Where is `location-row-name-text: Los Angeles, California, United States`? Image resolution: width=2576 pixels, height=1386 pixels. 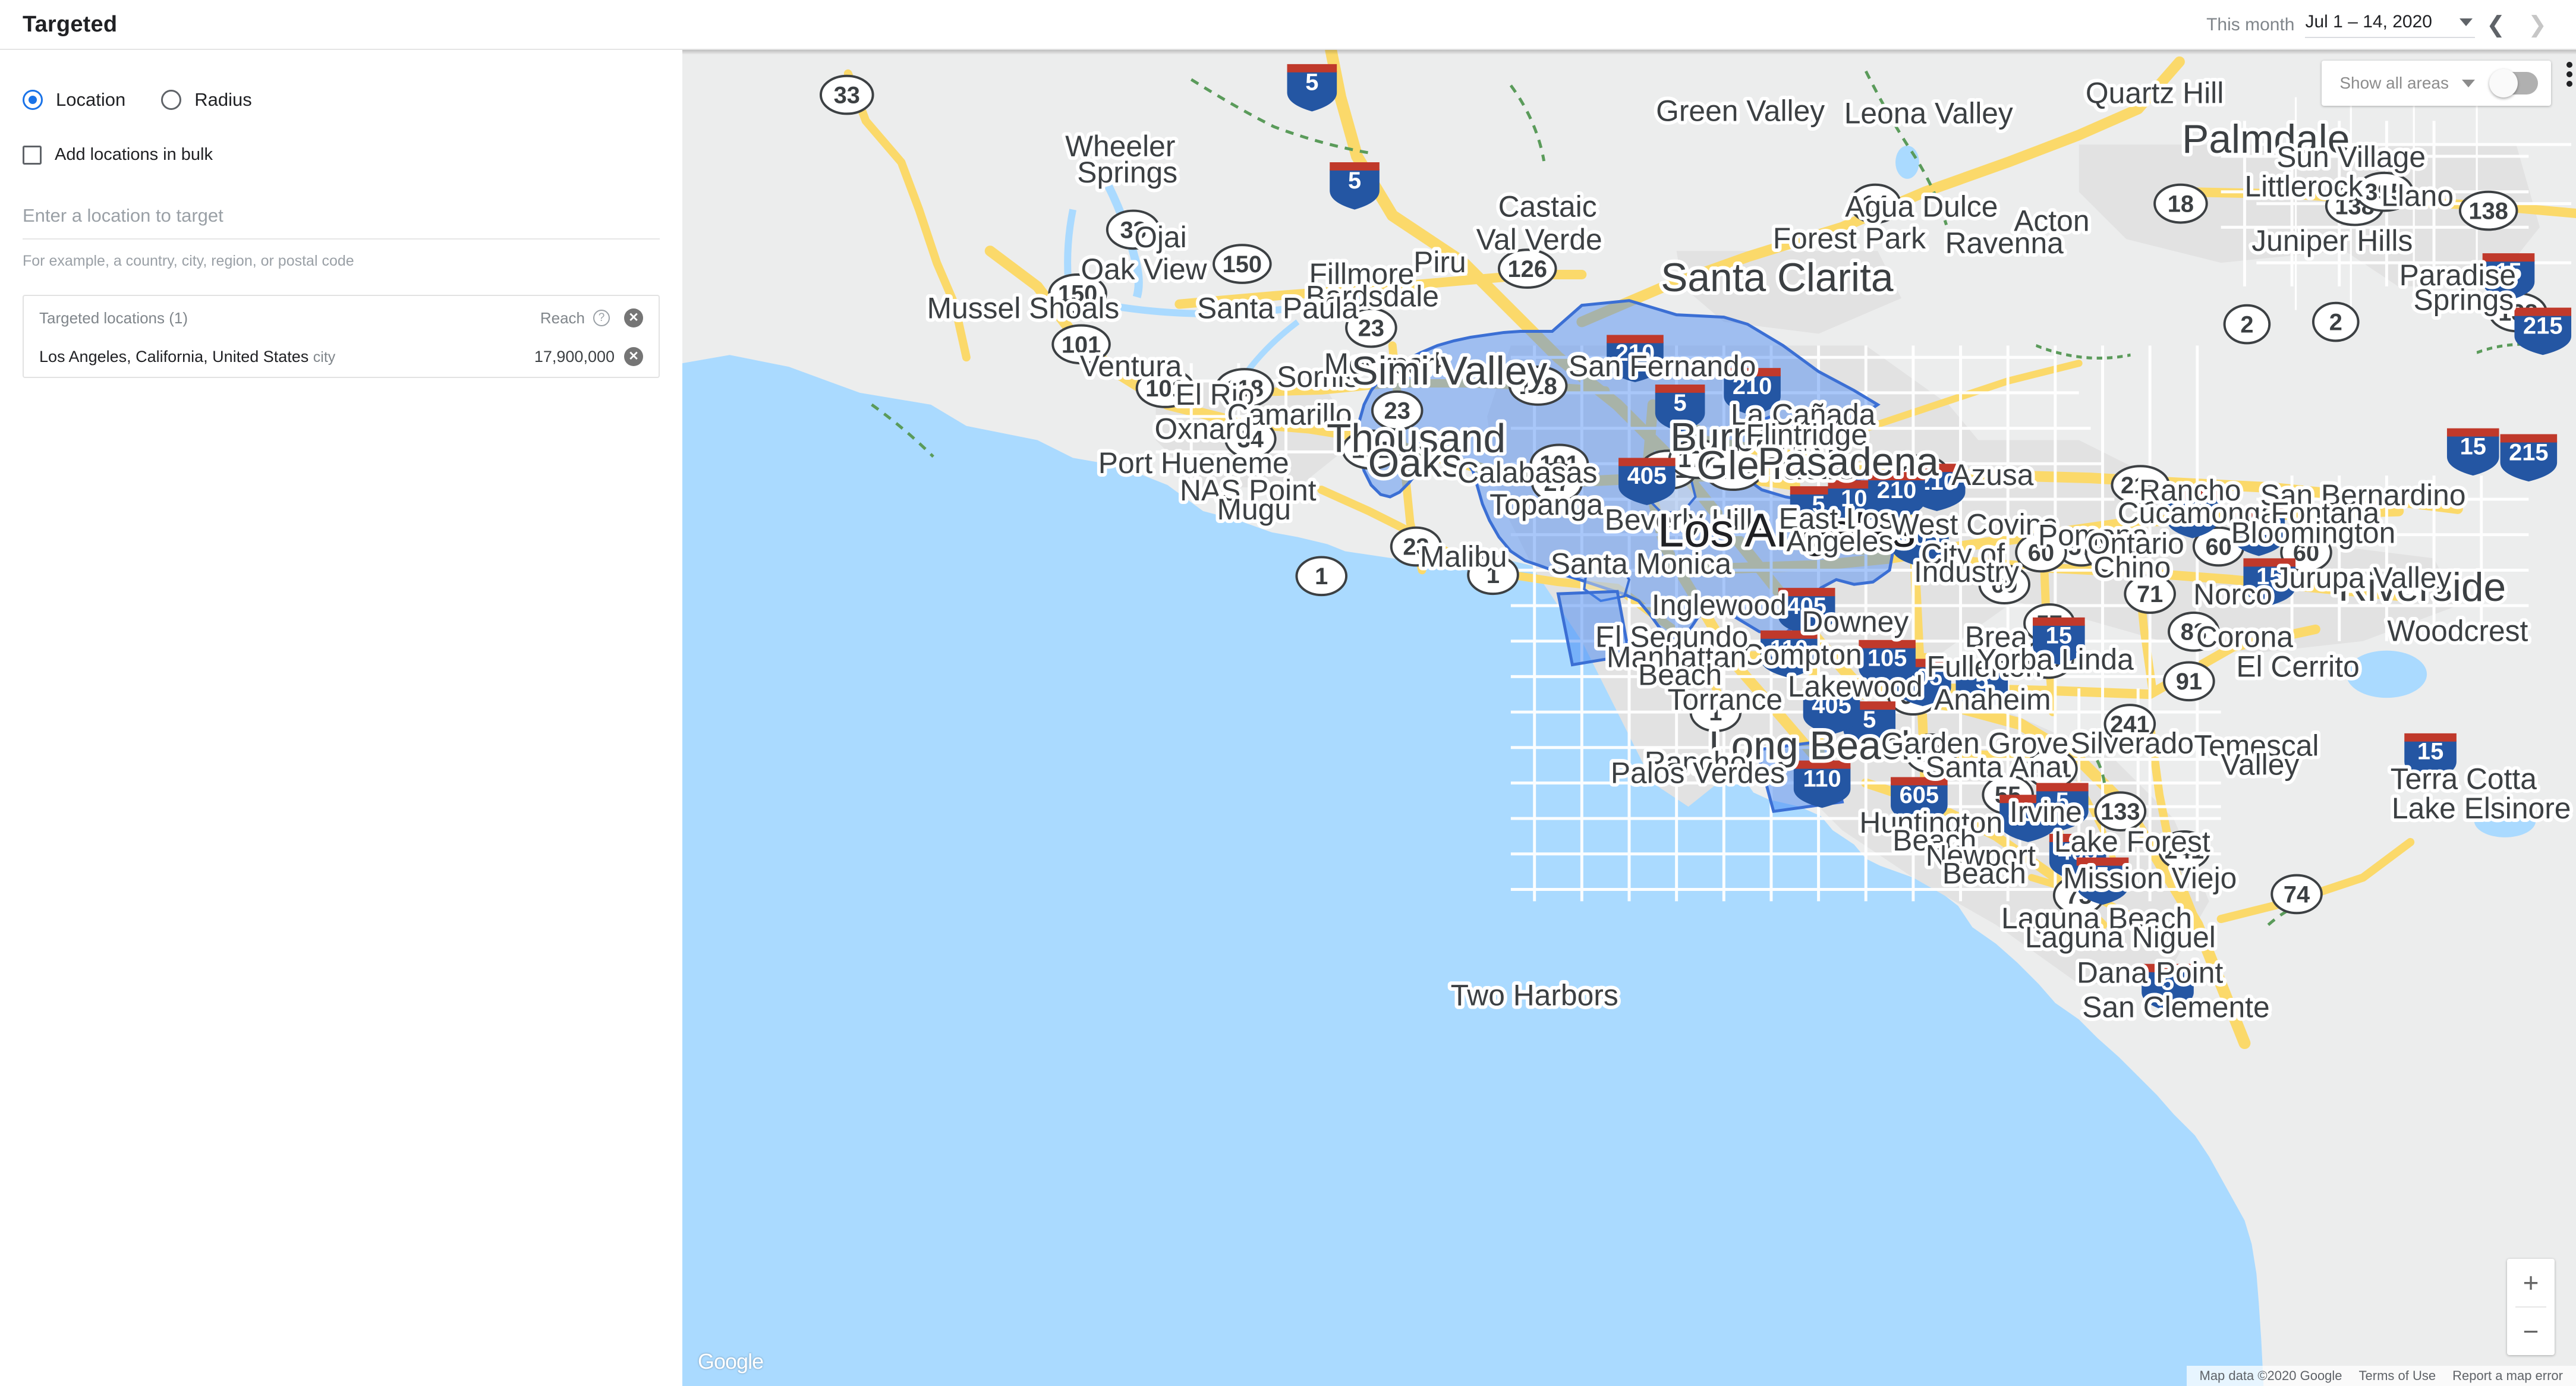 location-row-name-text: Los Angeles, California, United States is located at coordinates (174, 356).